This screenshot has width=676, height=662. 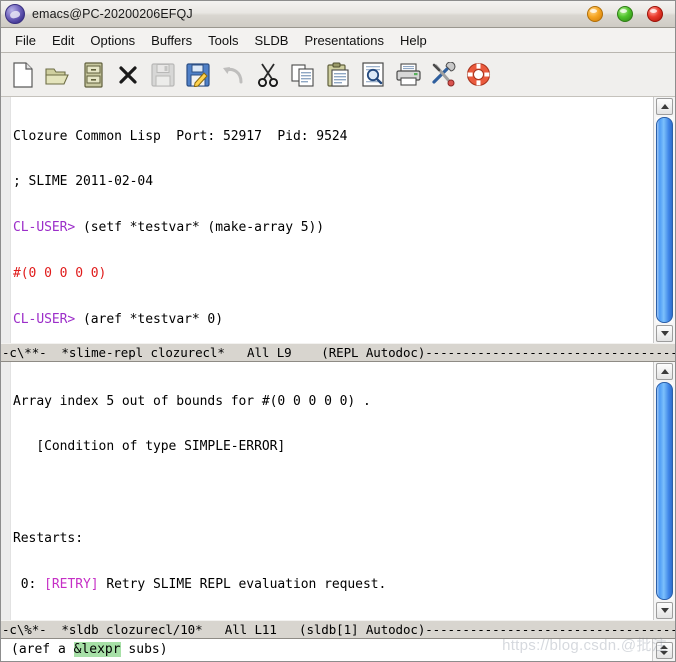 What do you see at coordinates (332, 273) in the screenshot?
I see `repl-line-output-1: #(0 0 0 0 0)` at bounding box center [332, 273].